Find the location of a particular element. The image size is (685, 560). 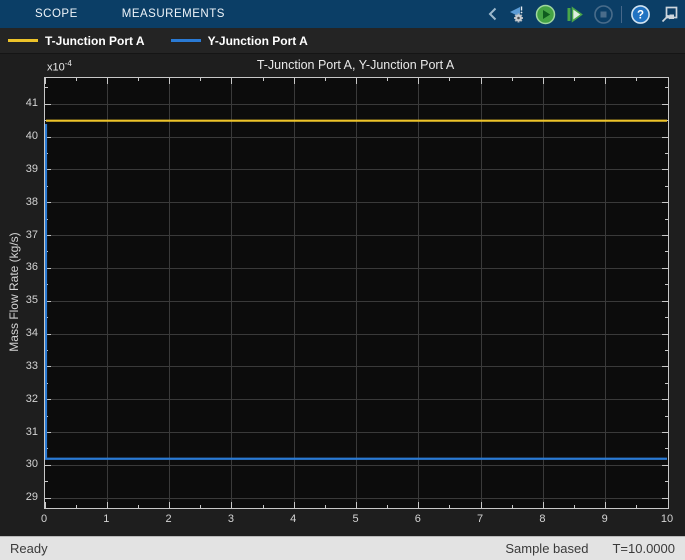

help-button-icon: ? is located at coordinates (640, 14).